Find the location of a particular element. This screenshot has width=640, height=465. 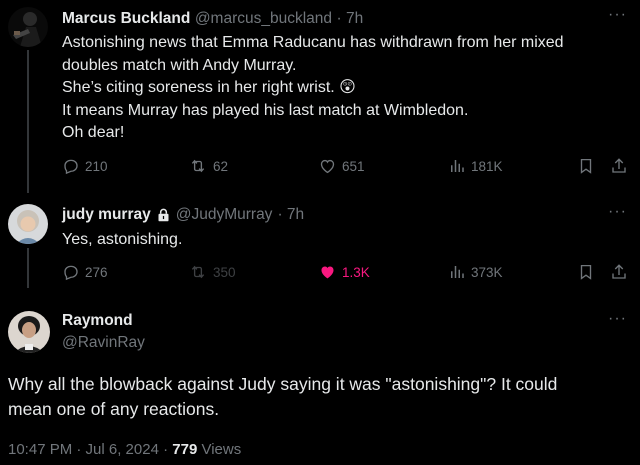

reply-button: 210 is located at coordinates (85, 166).